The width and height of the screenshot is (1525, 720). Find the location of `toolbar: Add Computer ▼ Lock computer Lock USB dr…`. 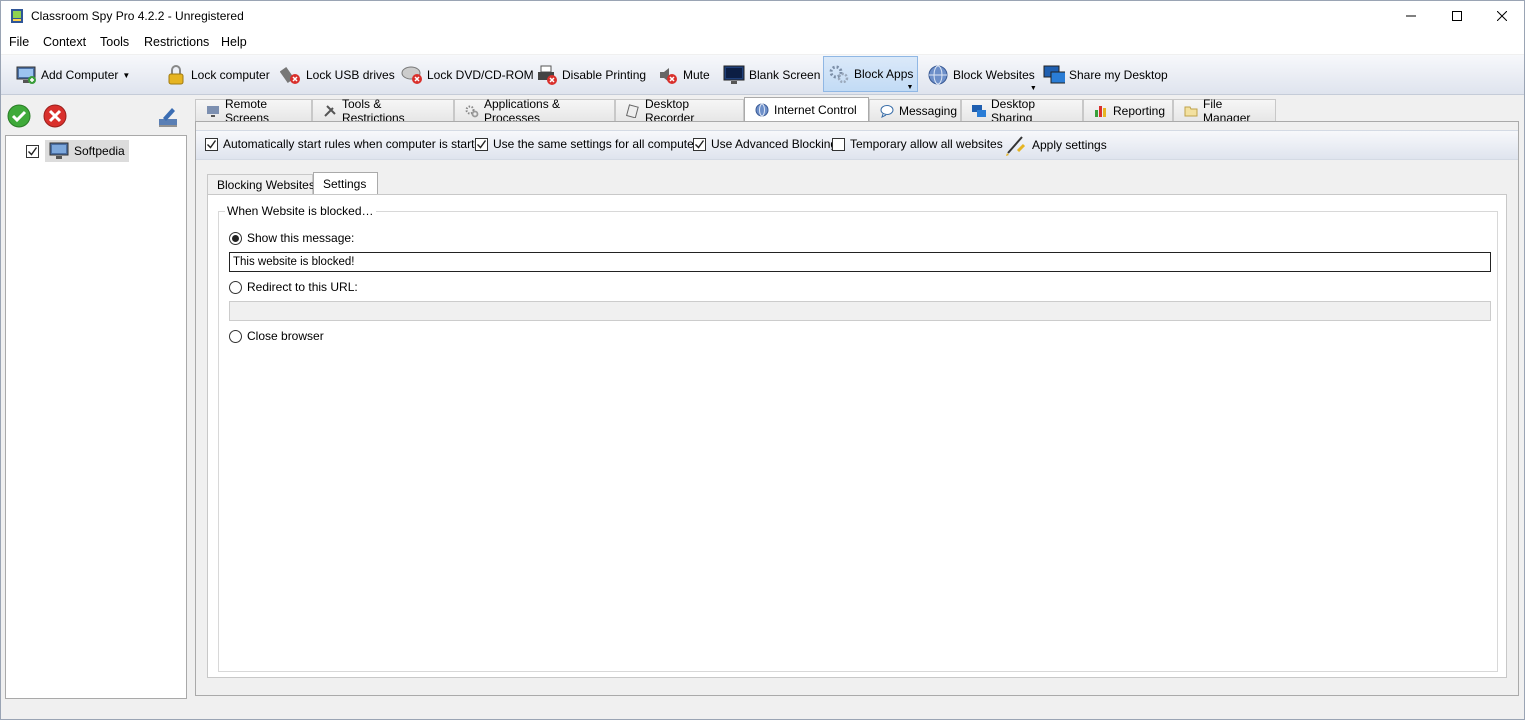

toolbar: Add Computer ▼ Lock computer Lock USB dr… is located at coordinates (762, 75).